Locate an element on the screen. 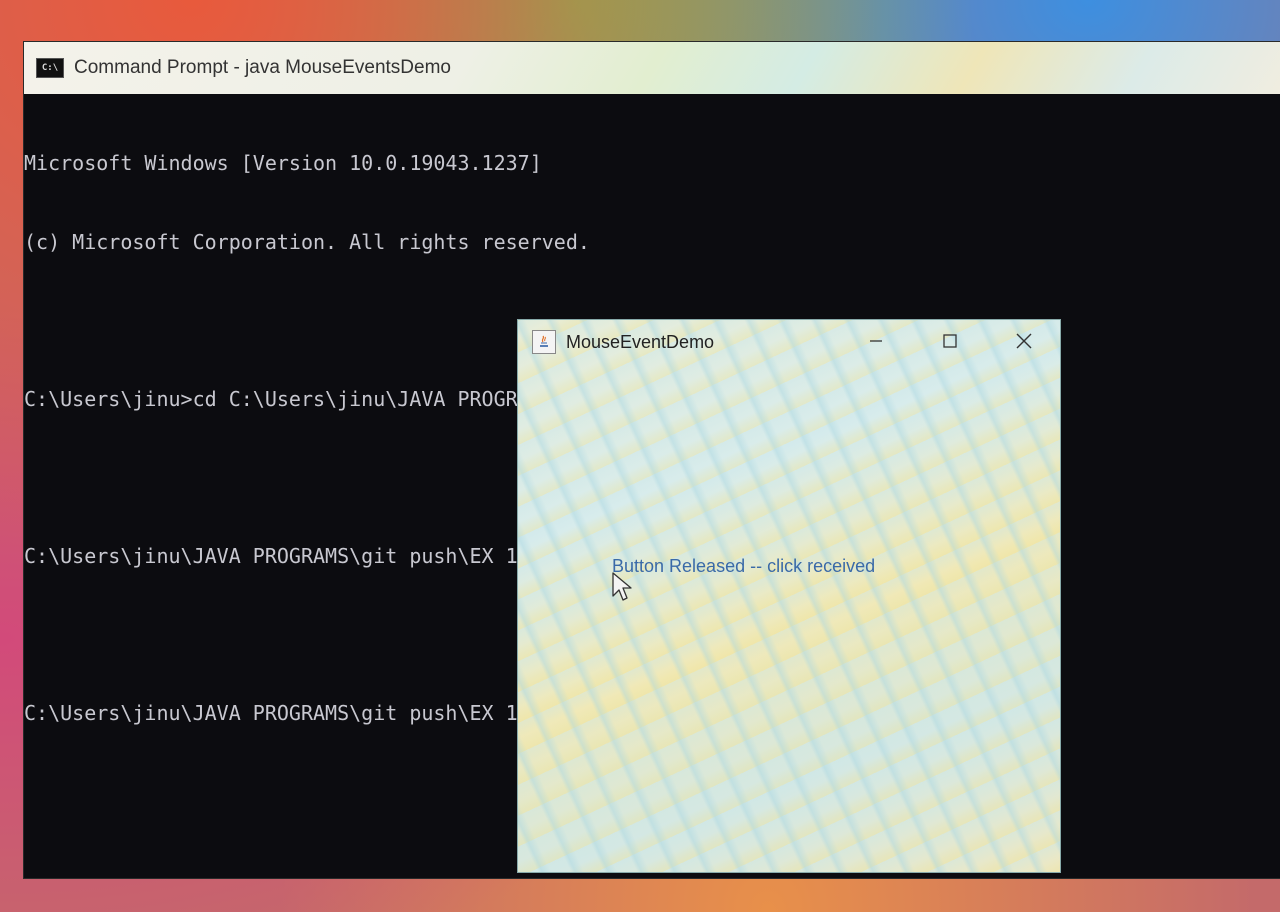 This screenshot has height=912, width=1280. cmd-icon-label: C:\ is located at coordinates (50, 68).